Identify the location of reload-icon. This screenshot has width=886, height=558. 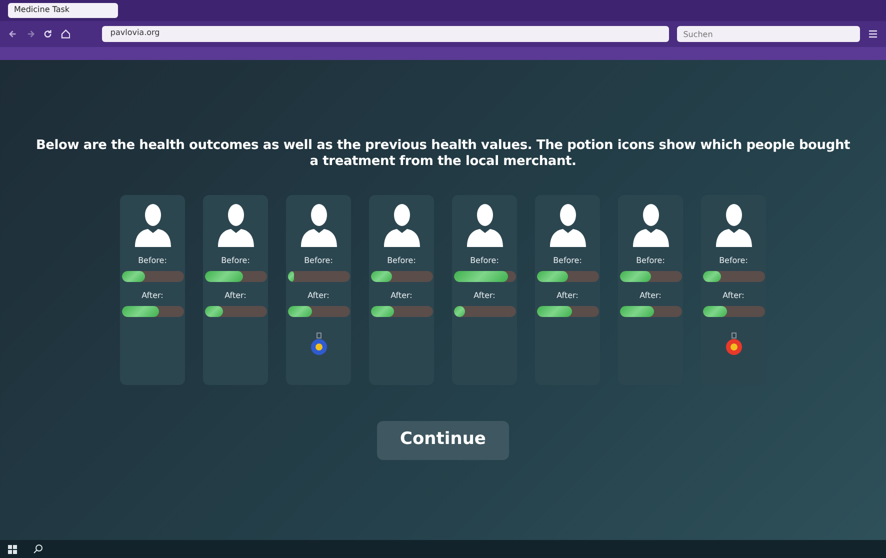
(48, 34).